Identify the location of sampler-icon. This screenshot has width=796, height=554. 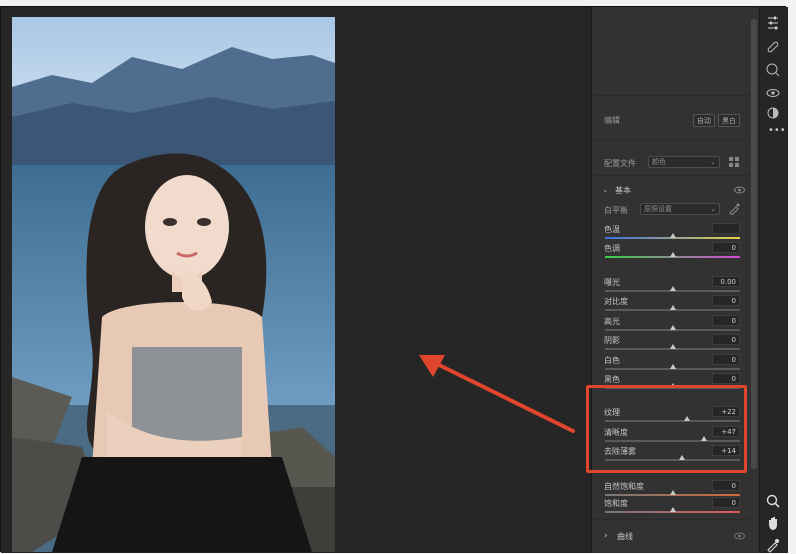
(773, 545).